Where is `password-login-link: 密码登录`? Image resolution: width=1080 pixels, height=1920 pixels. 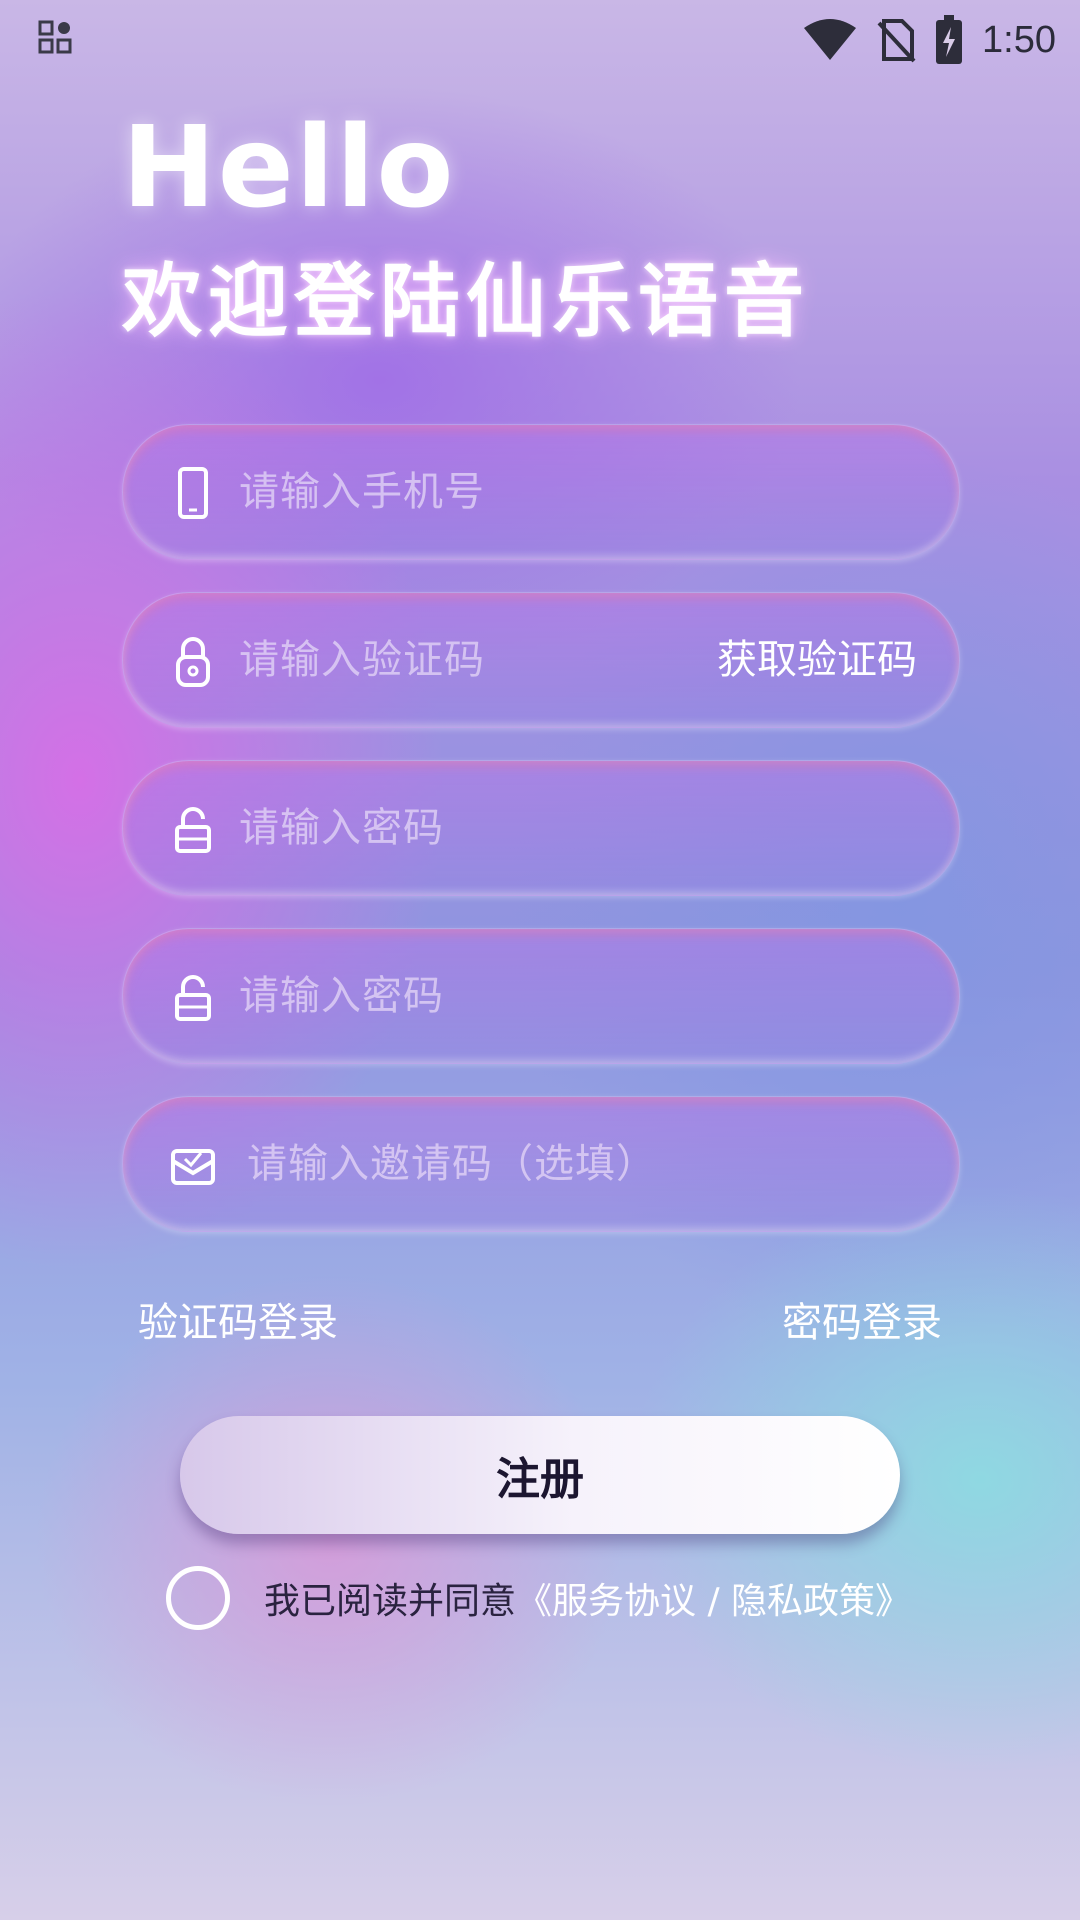 password-login-link: 密码登录 is located at coordinates (862, 1323).